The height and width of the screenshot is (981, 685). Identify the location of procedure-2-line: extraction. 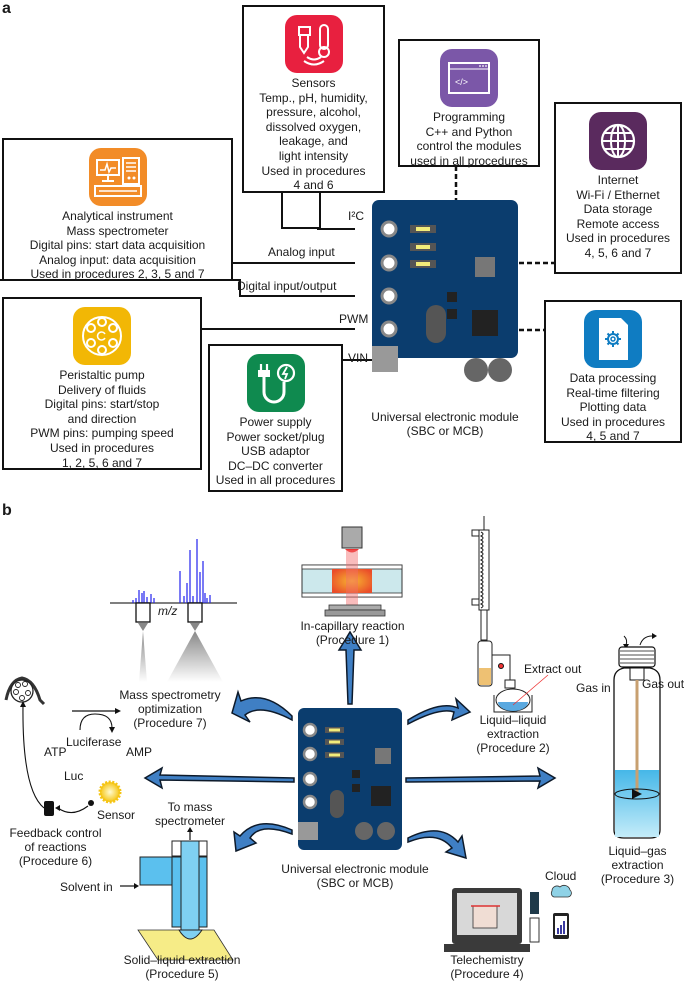
(513, 734).